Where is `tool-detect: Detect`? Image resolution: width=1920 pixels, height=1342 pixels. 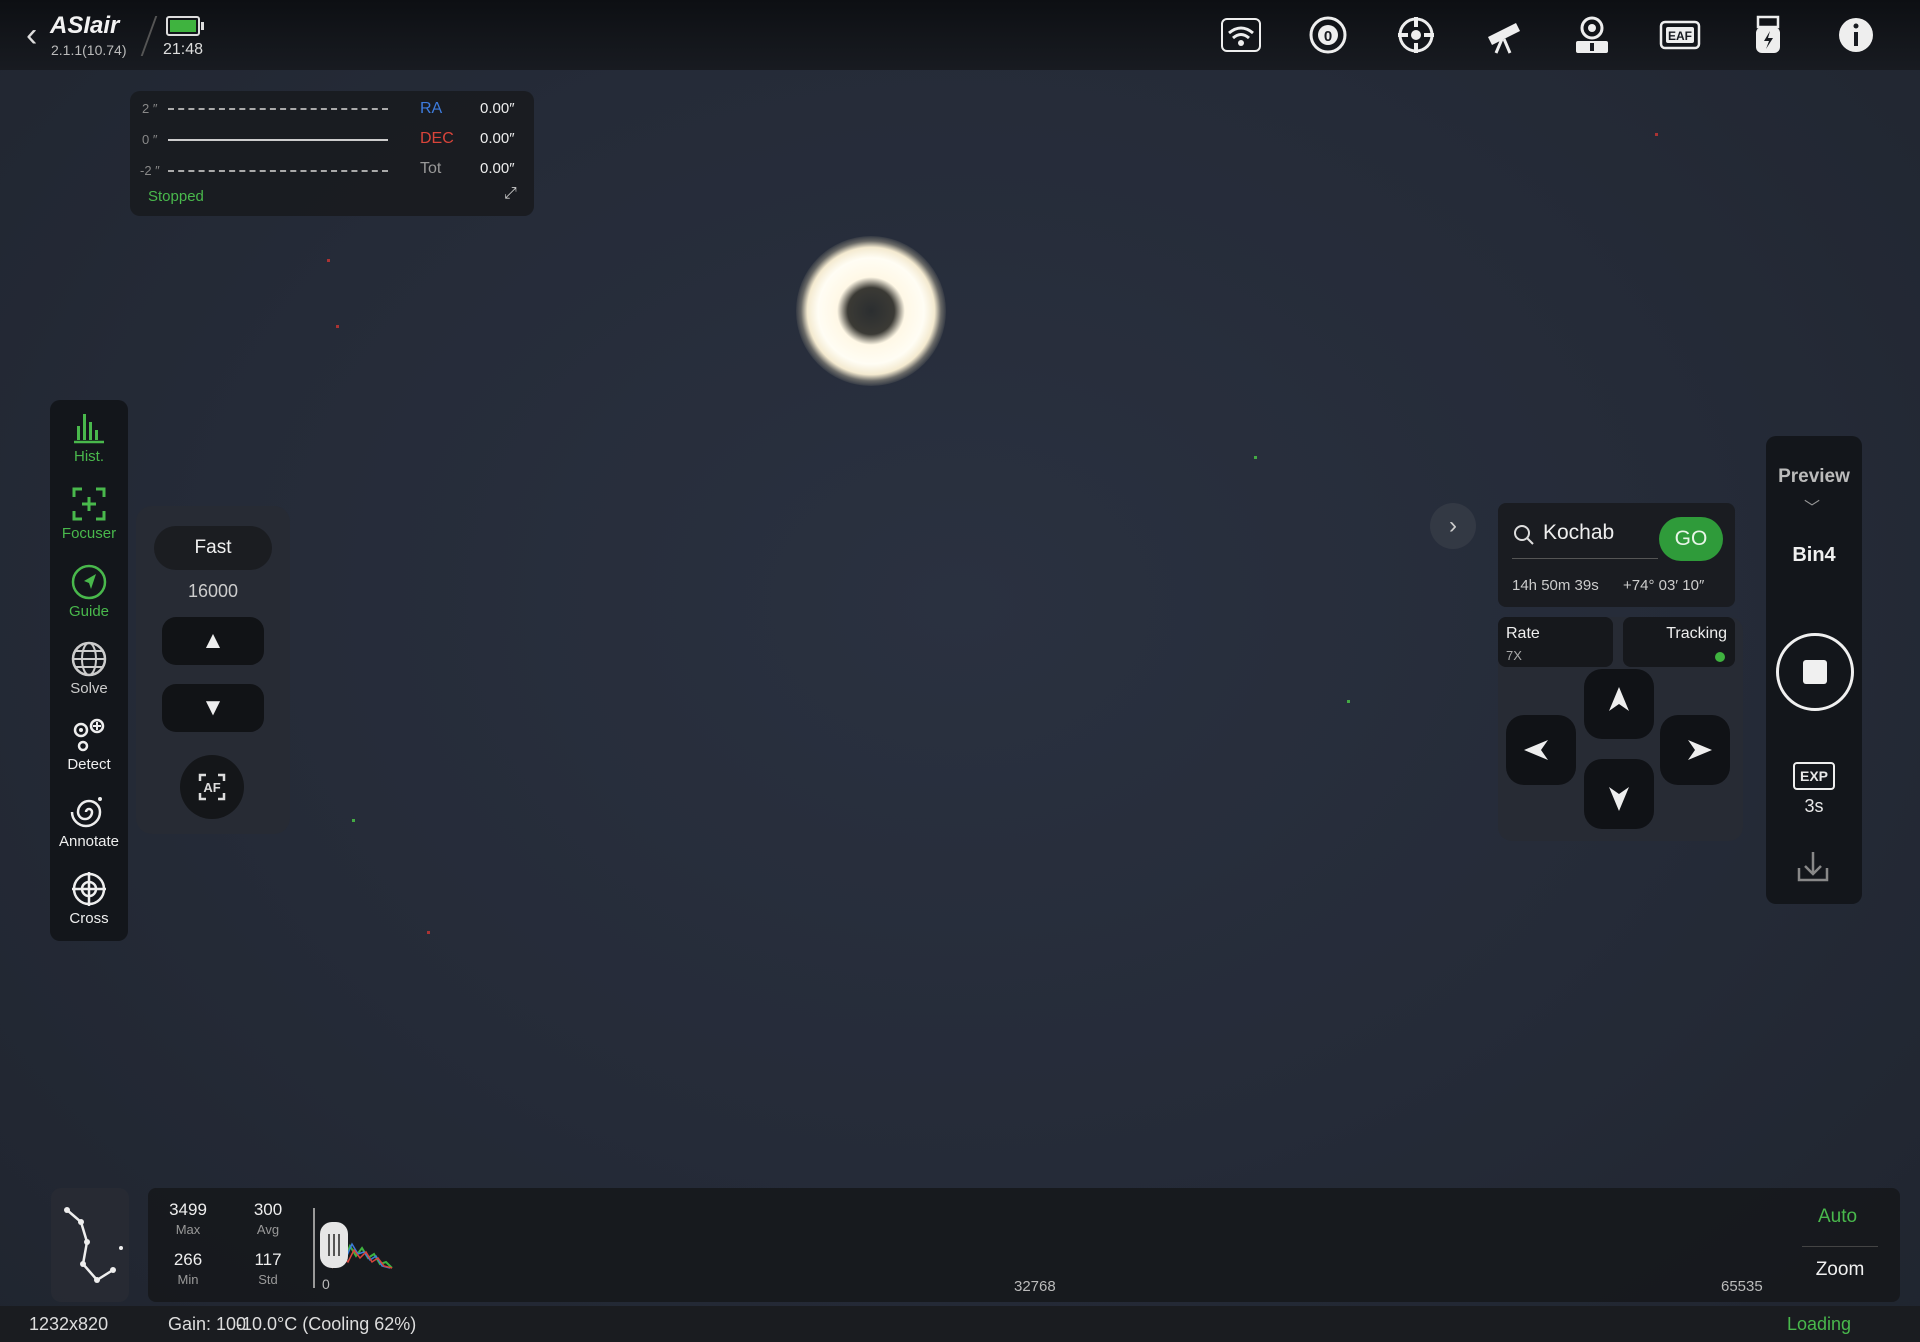 tool-detect: Detect is located at coordinates (89, 744).